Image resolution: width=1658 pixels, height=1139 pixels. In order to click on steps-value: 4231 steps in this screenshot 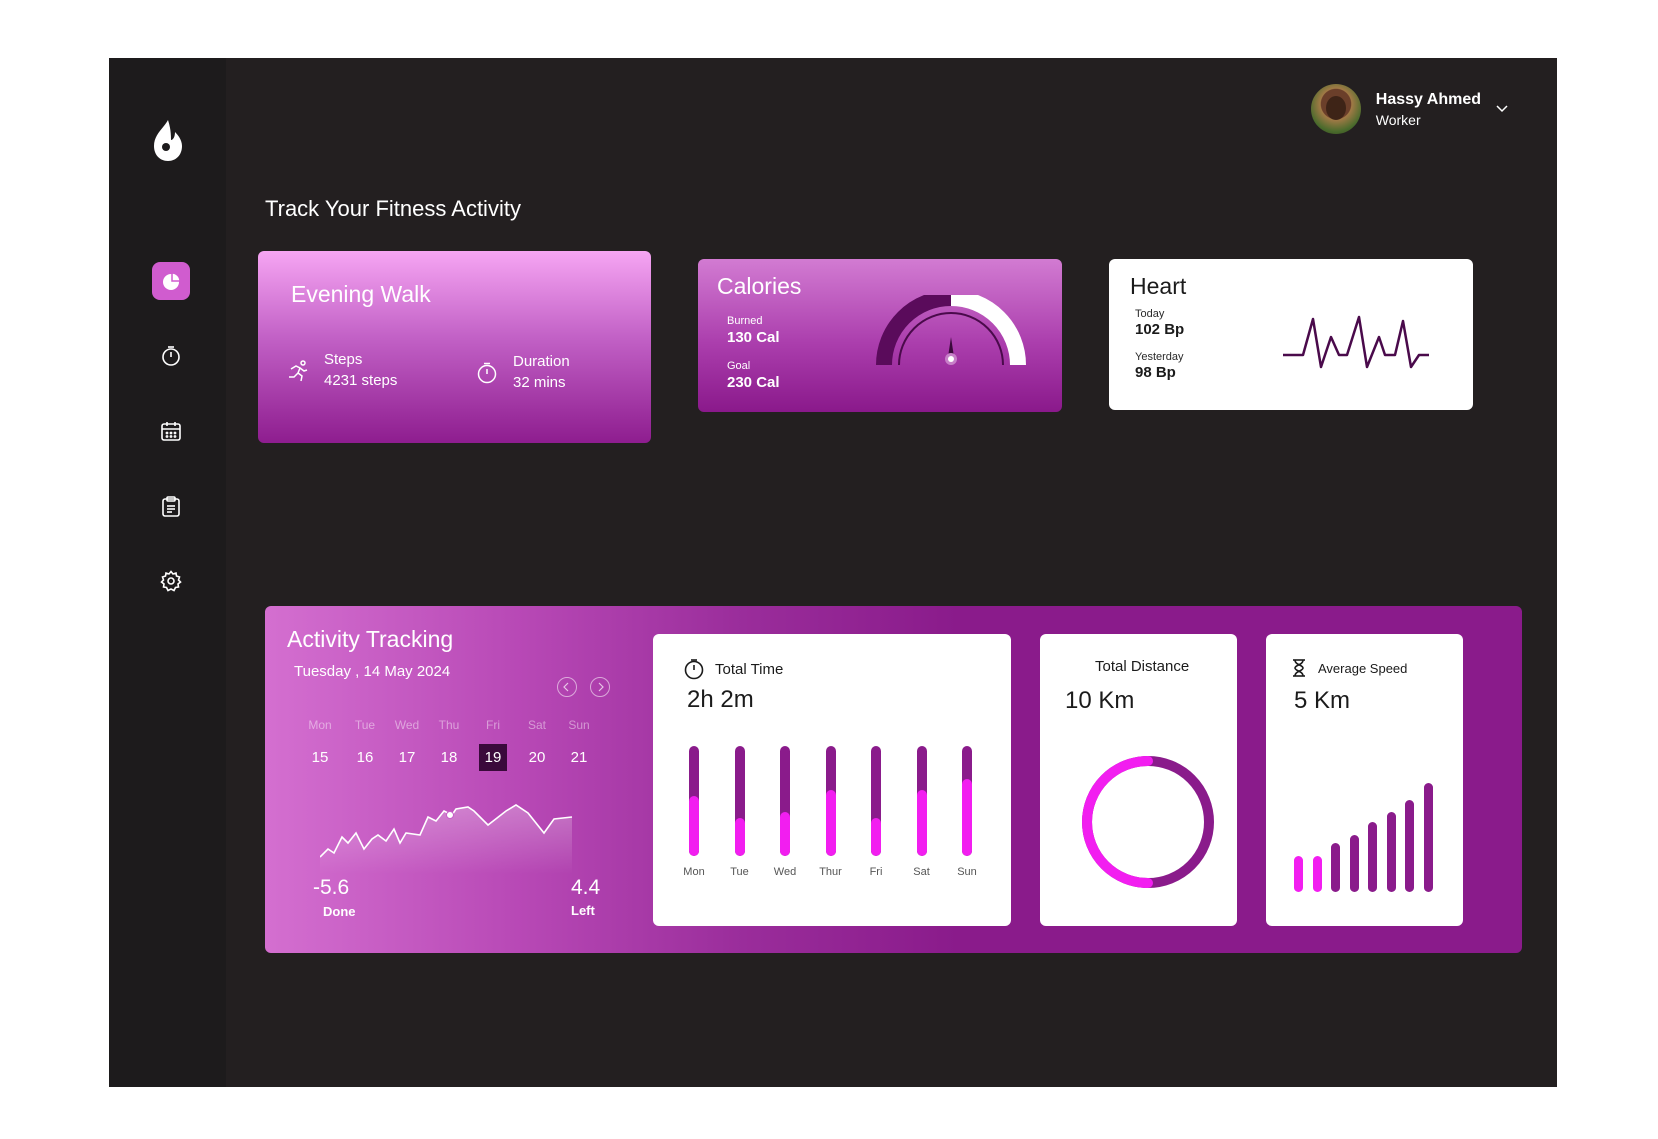, I will do `click(361, 380)`.